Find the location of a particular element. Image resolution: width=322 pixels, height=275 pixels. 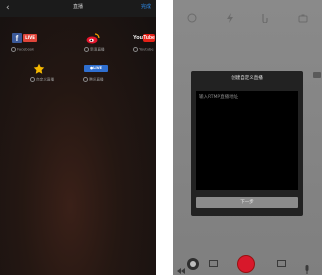

platform-item-tencent: ●LIVE 腾讯直播 is located at coordinates (98, 74).